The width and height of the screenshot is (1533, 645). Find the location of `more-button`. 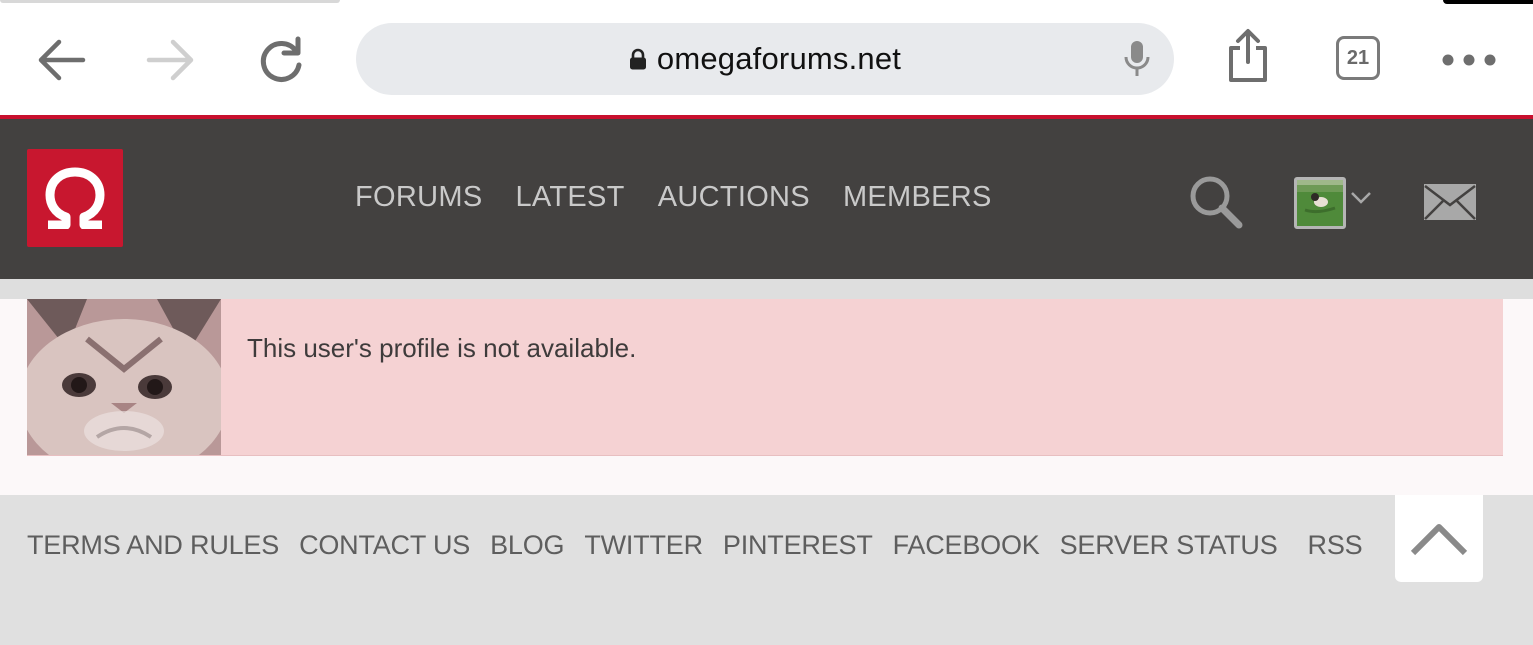

more-button is located at coordinates (1469, 60).